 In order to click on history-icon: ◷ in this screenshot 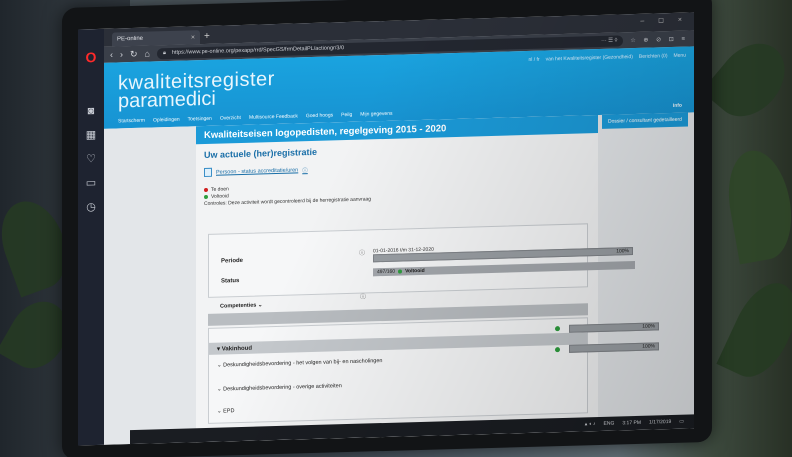, I will do `click(91, 207)`.